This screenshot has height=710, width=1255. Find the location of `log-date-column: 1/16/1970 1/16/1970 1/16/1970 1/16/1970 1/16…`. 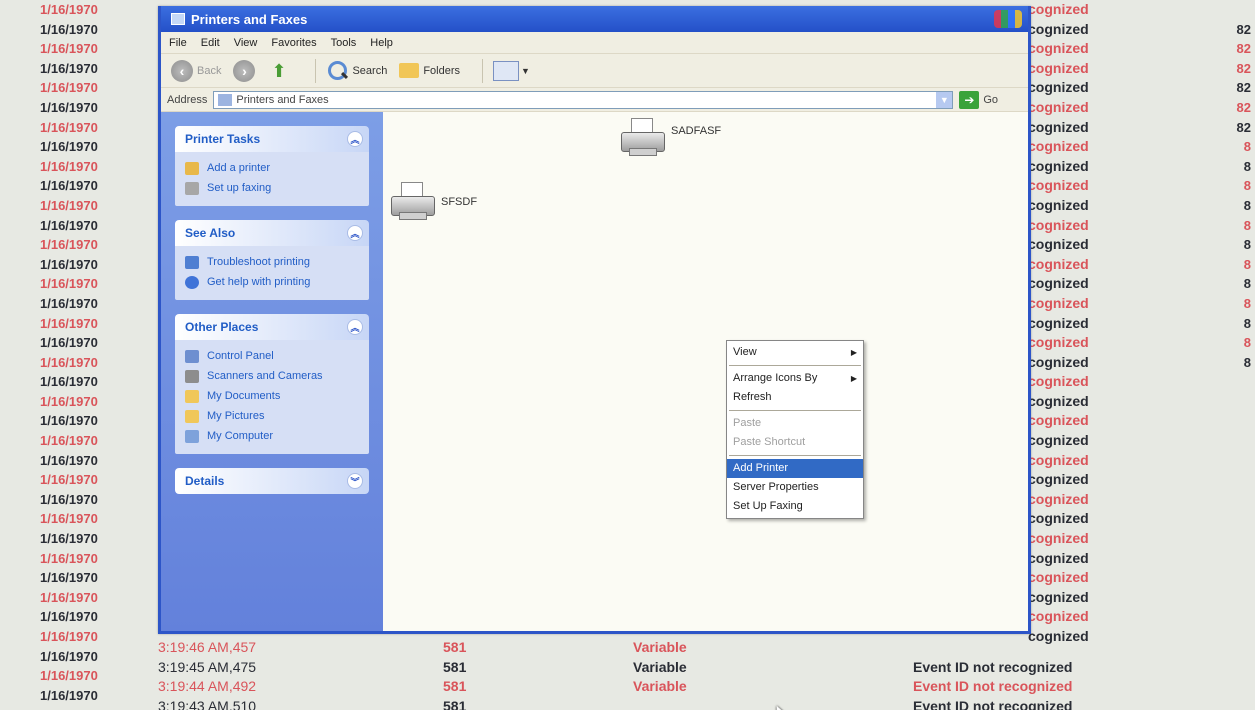

log-date-column: 1/16/1970 1/16/1970 1/16/1970 1/16/1970 1/16… is located at coordinates (100, 352).